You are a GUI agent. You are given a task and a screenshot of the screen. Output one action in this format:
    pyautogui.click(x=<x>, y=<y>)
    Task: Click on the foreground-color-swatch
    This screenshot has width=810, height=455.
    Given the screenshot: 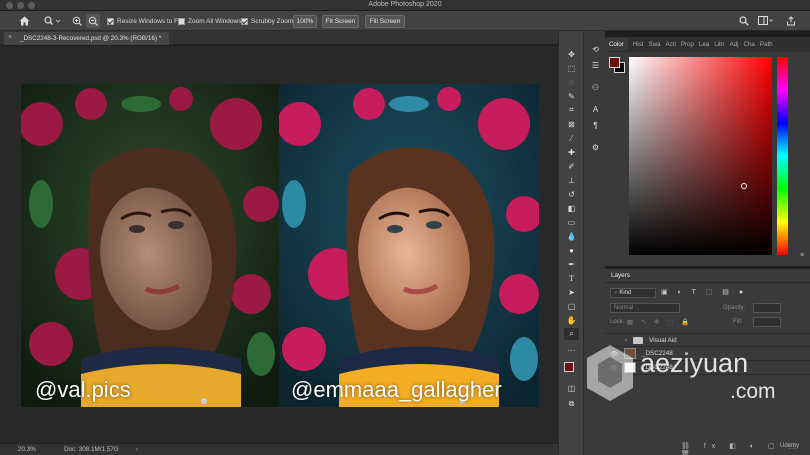 What is the action you would take?
    pyautogui.click(x=569, y=367)
    